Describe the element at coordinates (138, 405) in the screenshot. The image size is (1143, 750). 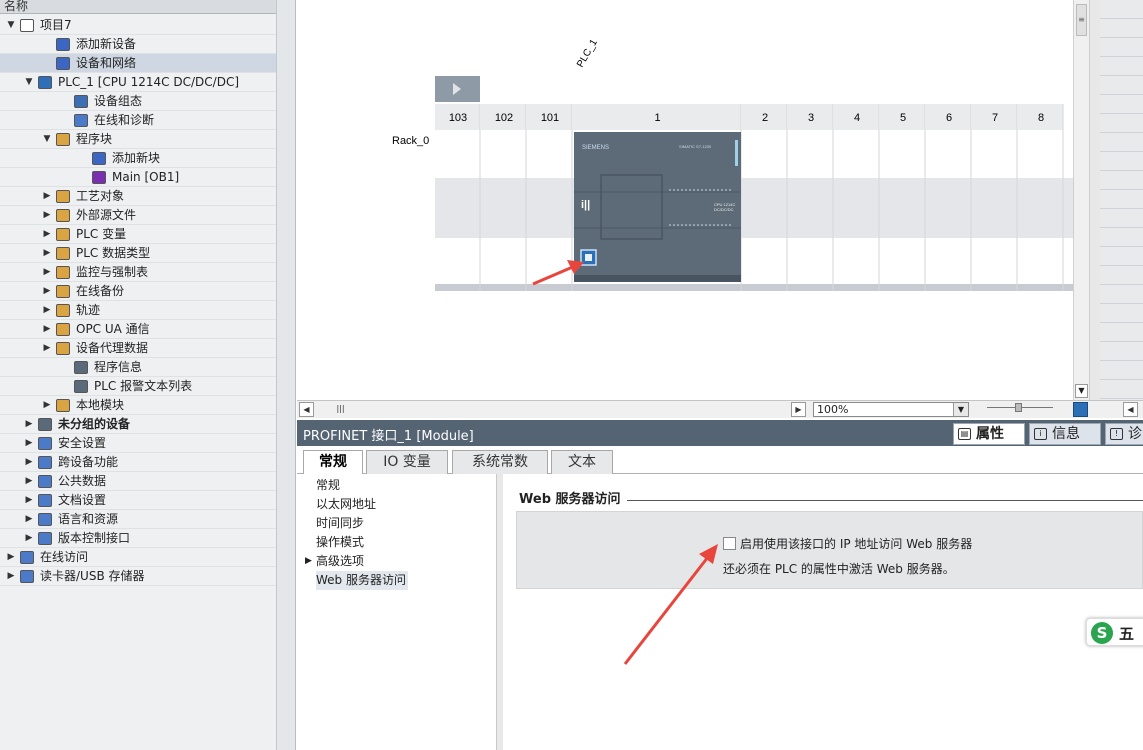
I see `tree-item: ▶ 本地模块` at that location.